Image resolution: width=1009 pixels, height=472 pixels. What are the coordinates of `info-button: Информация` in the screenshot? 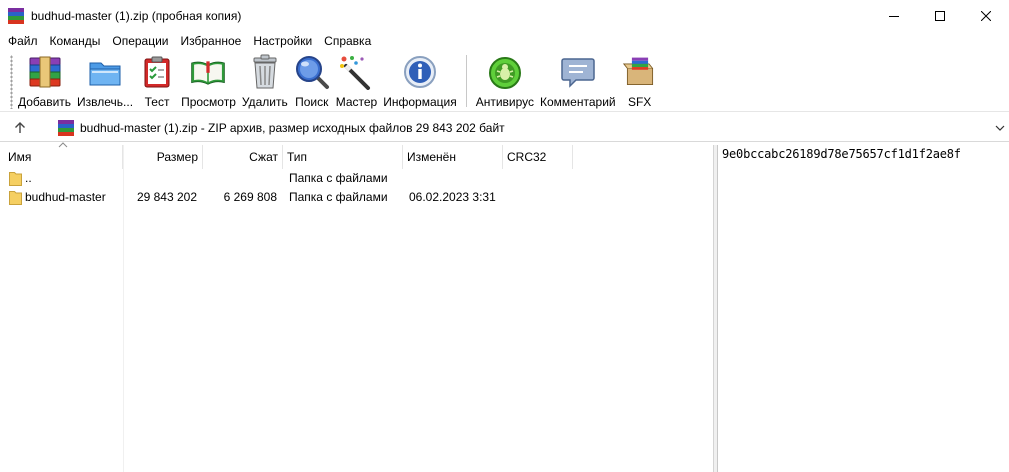 It's located at (419, 80).